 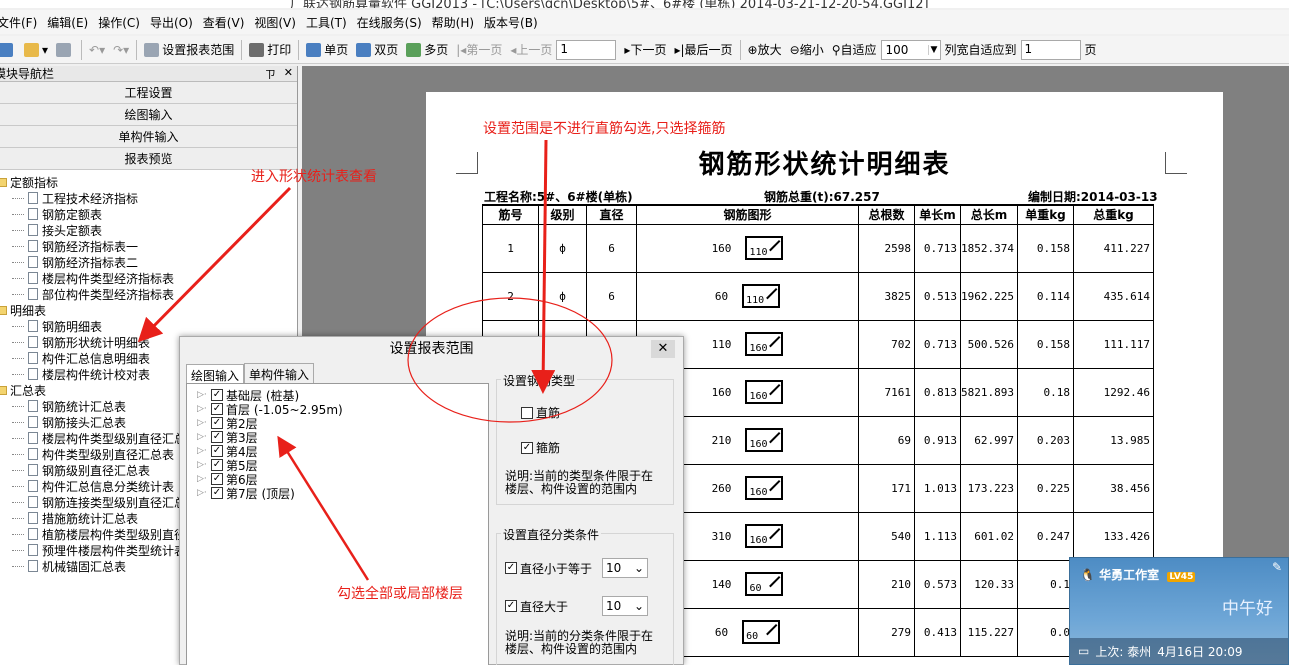 I want to click on multi-page-button: 多页, so click(x=427, y=50).